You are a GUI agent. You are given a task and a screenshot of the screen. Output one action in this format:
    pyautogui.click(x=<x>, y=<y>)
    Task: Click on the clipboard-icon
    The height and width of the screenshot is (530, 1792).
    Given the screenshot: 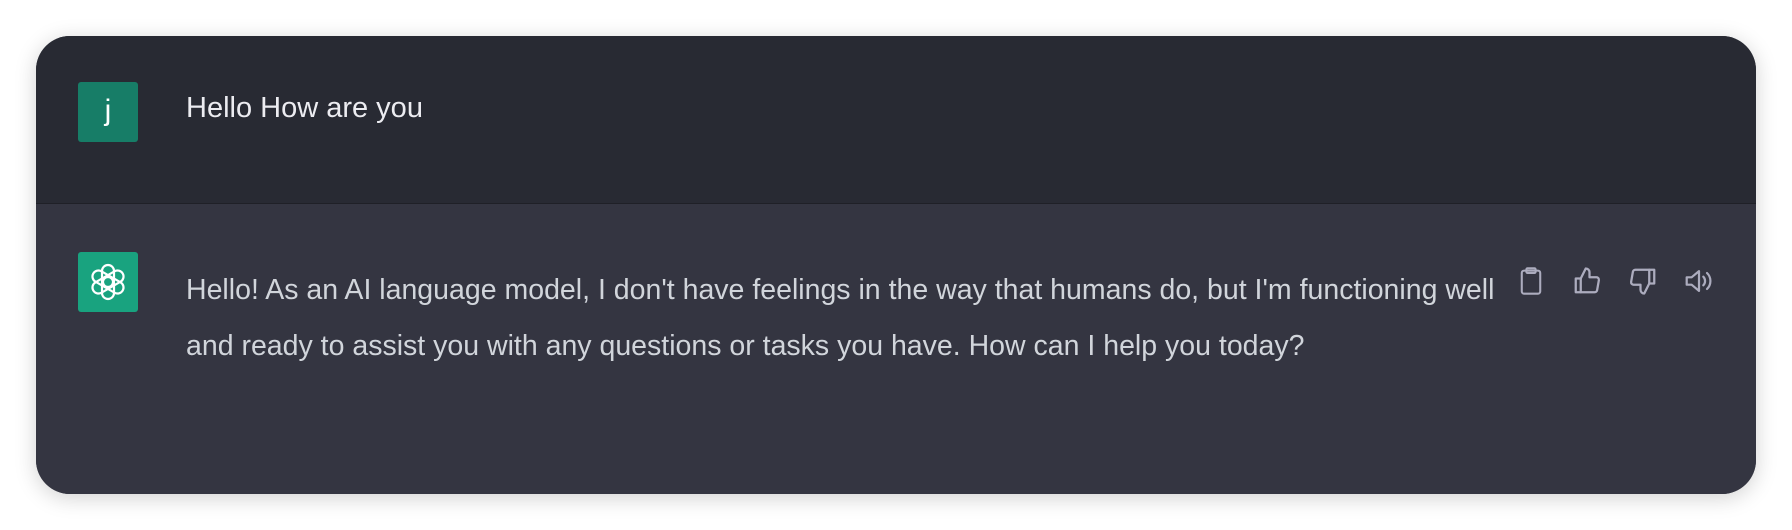 What is the action you would take?
    pyautogui.click(x=1531, y=281)
    